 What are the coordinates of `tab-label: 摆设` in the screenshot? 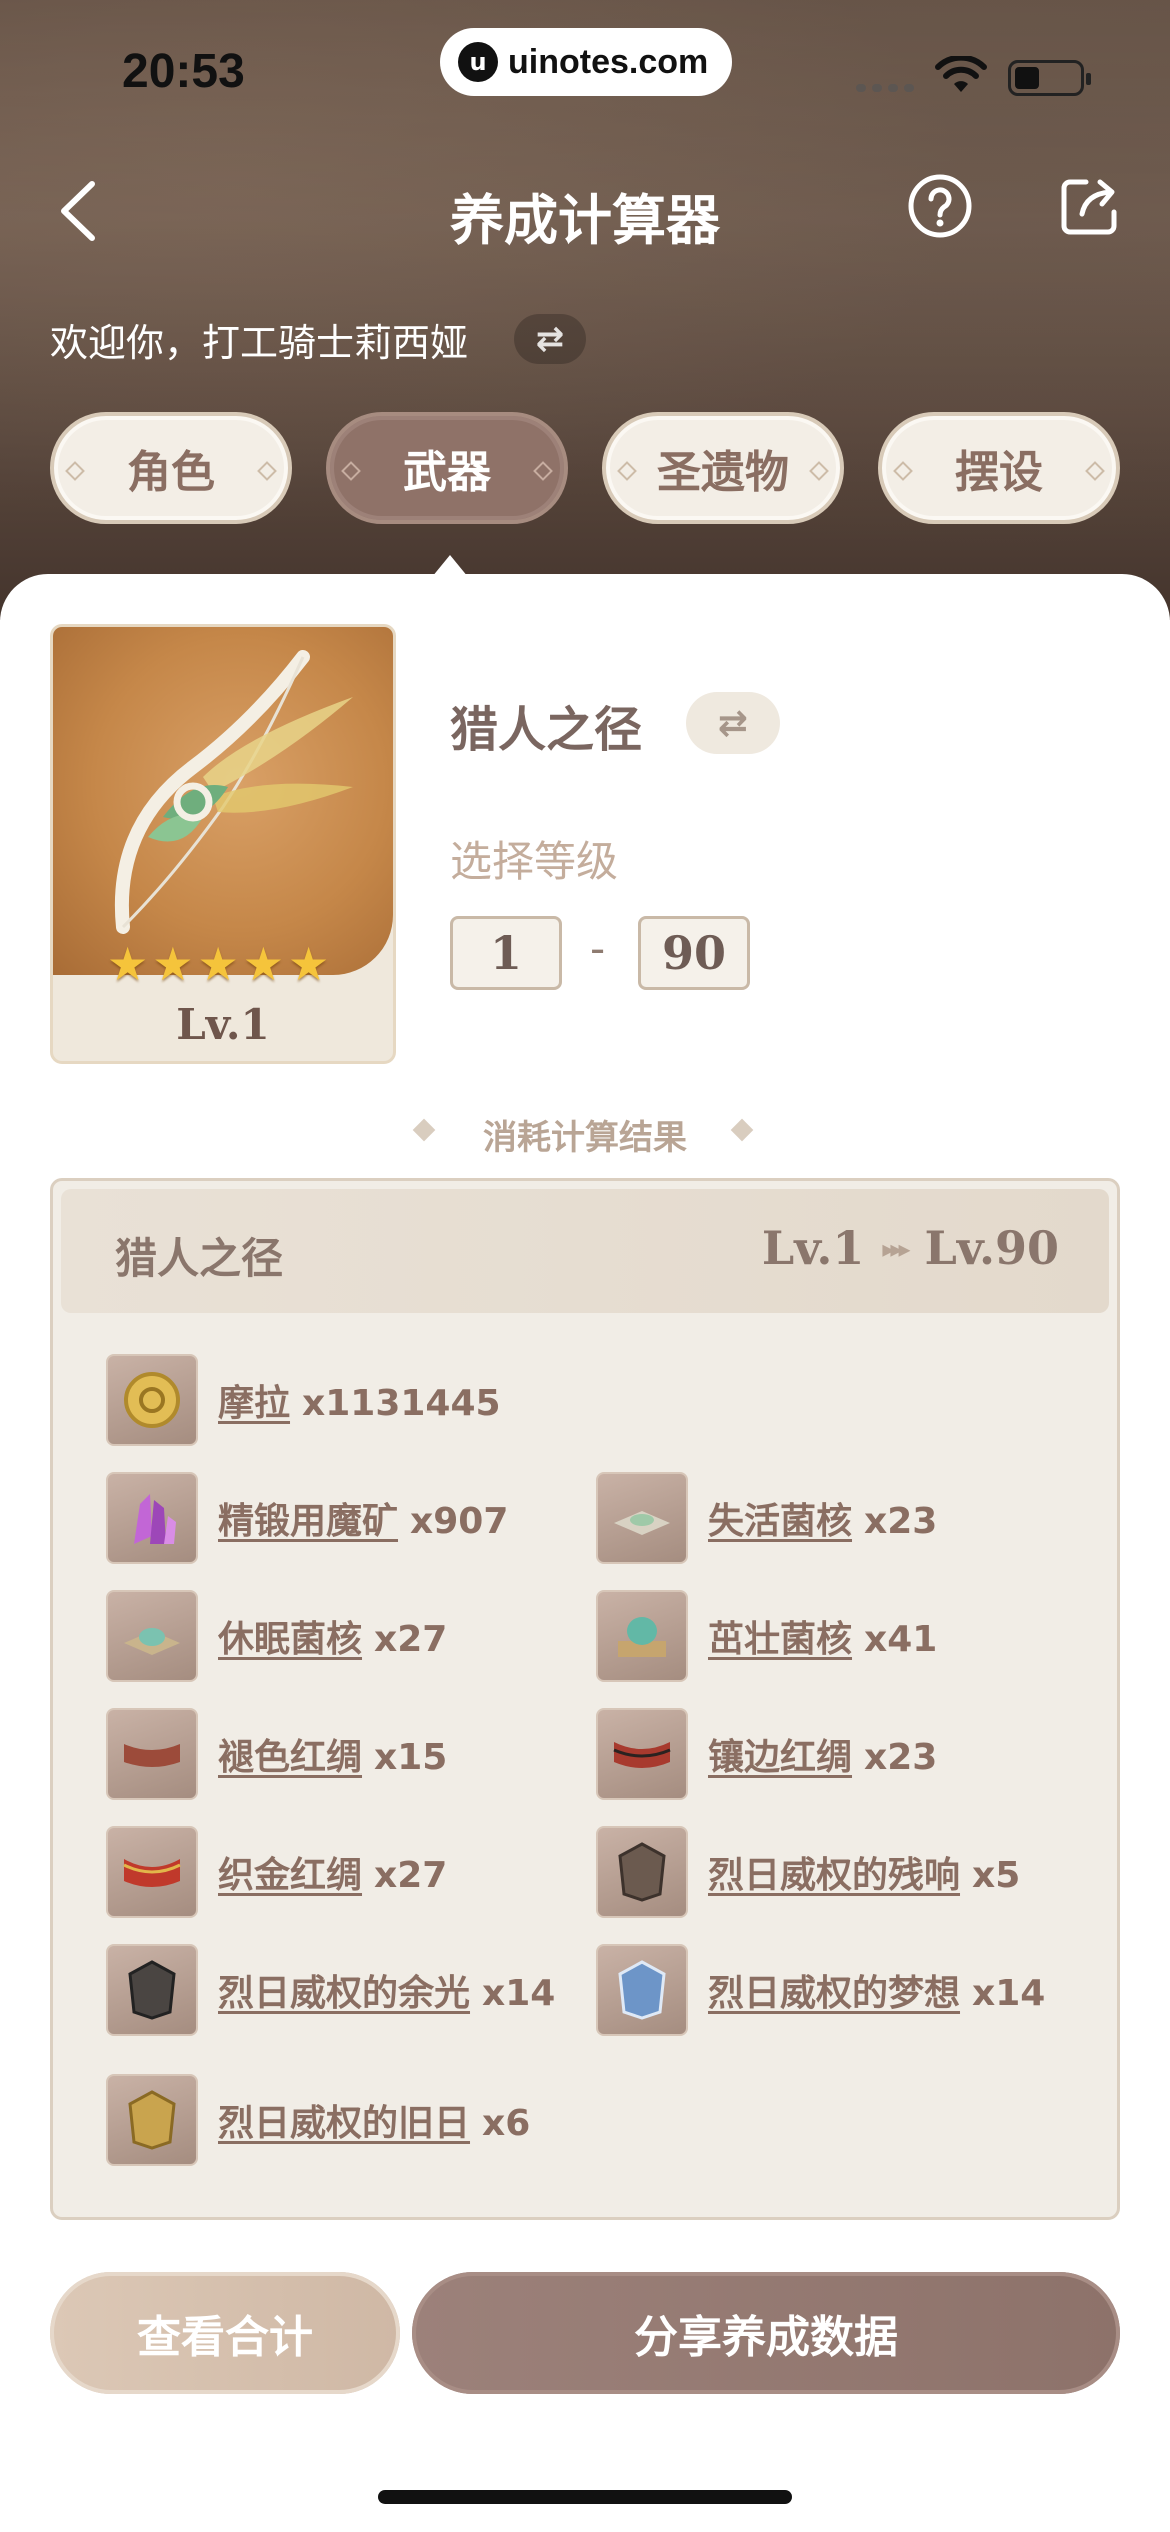 It's located at (999, 472).